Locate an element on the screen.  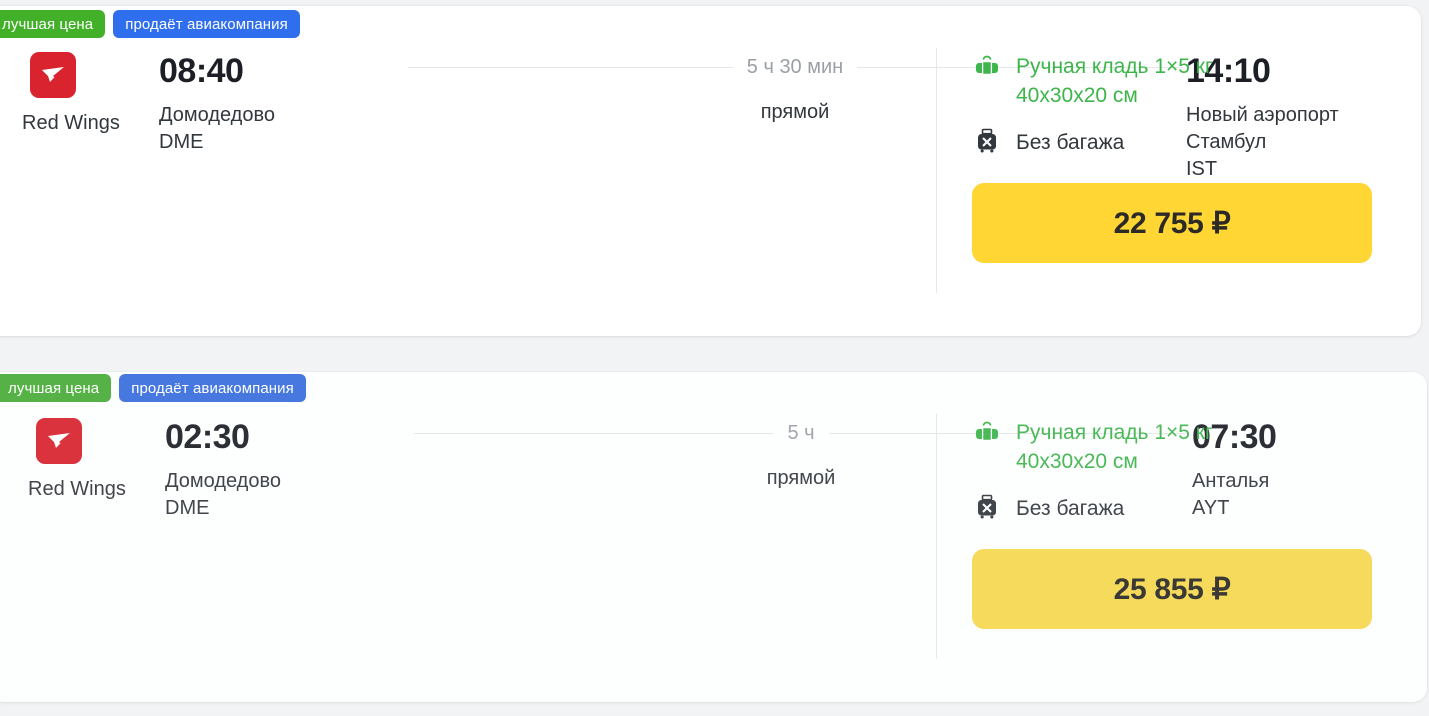
price-button: 25 855 ₽ is located at coordinates (1172, 589).